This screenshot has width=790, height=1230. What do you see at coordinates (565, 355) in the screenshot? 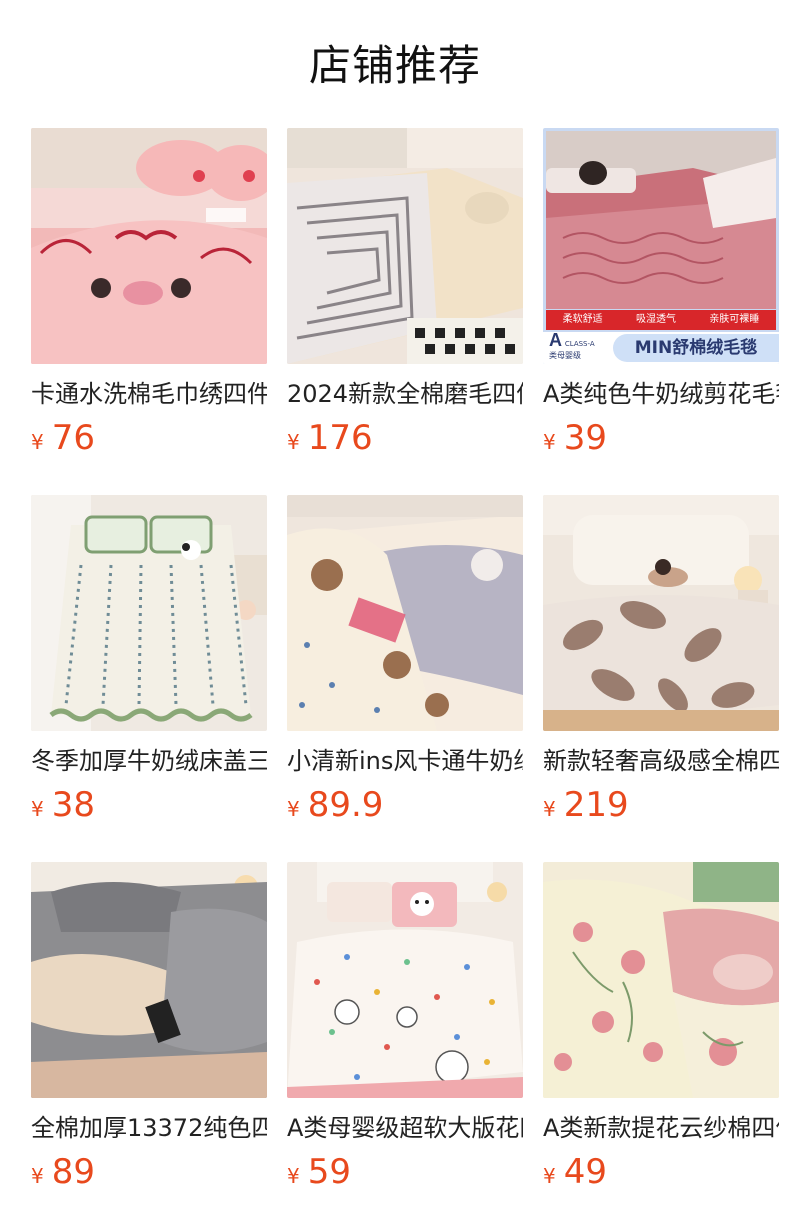
I see `class-text: 类母婴级` at bounding box center [565, 355].